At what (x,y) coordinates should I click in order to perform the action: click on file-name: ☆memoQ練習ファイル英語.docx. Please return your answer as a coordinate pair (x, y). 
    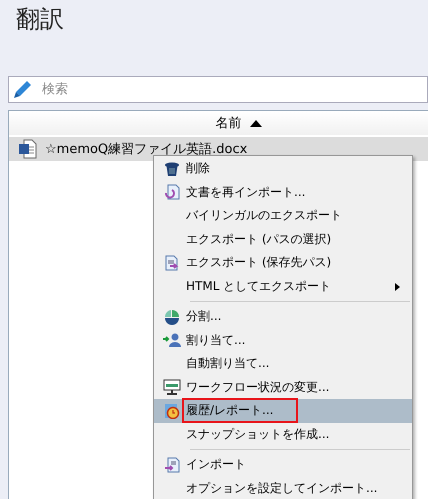
    Looking at the image, I should click on (146, 149).